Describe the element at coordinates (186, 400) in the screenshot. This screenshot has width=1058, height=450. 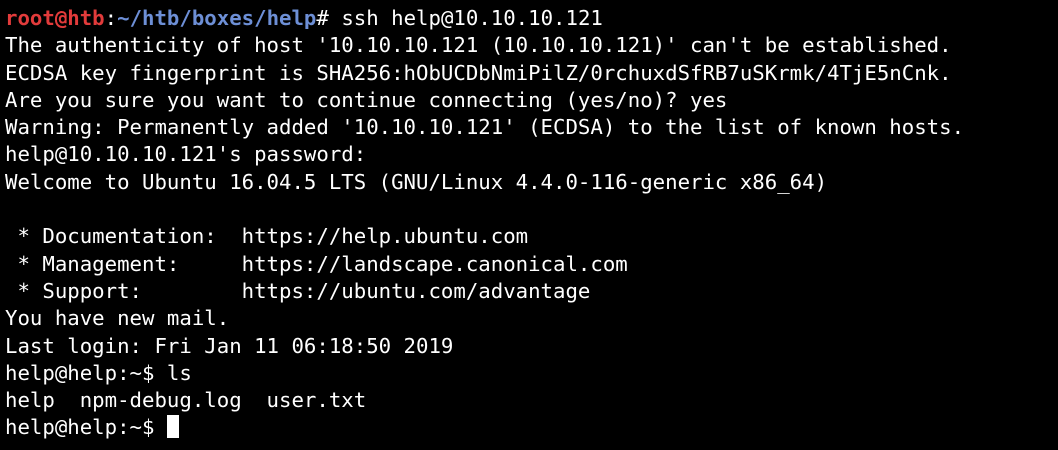
I see `output-line-ls-result: help npm-debug.log user.txt` at that location.